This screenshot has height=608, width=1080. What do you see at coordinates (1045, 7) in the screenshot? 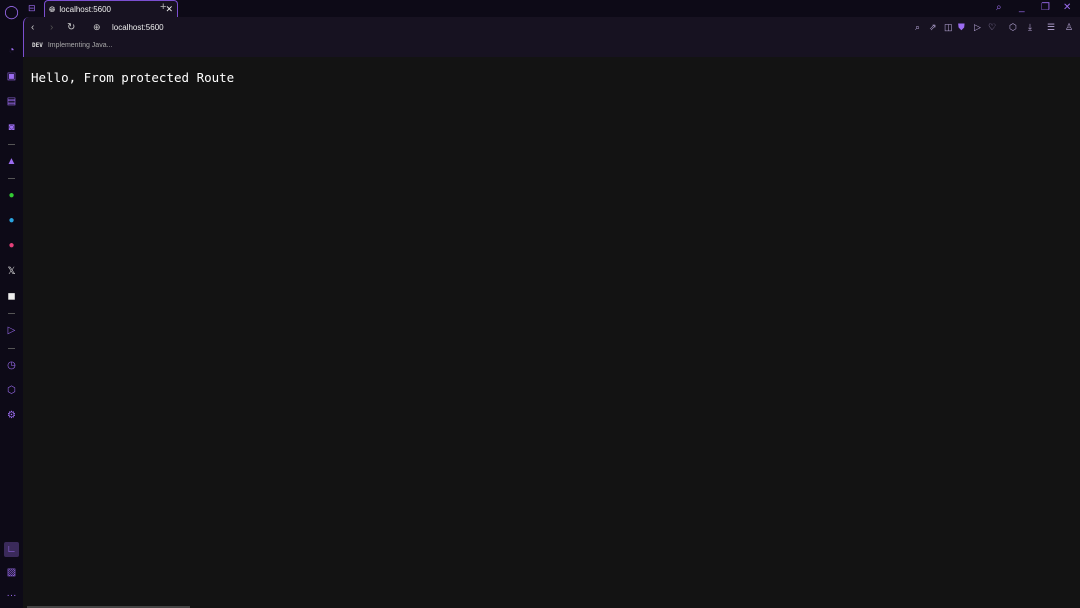
I see `restore-button: ❐` at bounding box center [1045, 7].